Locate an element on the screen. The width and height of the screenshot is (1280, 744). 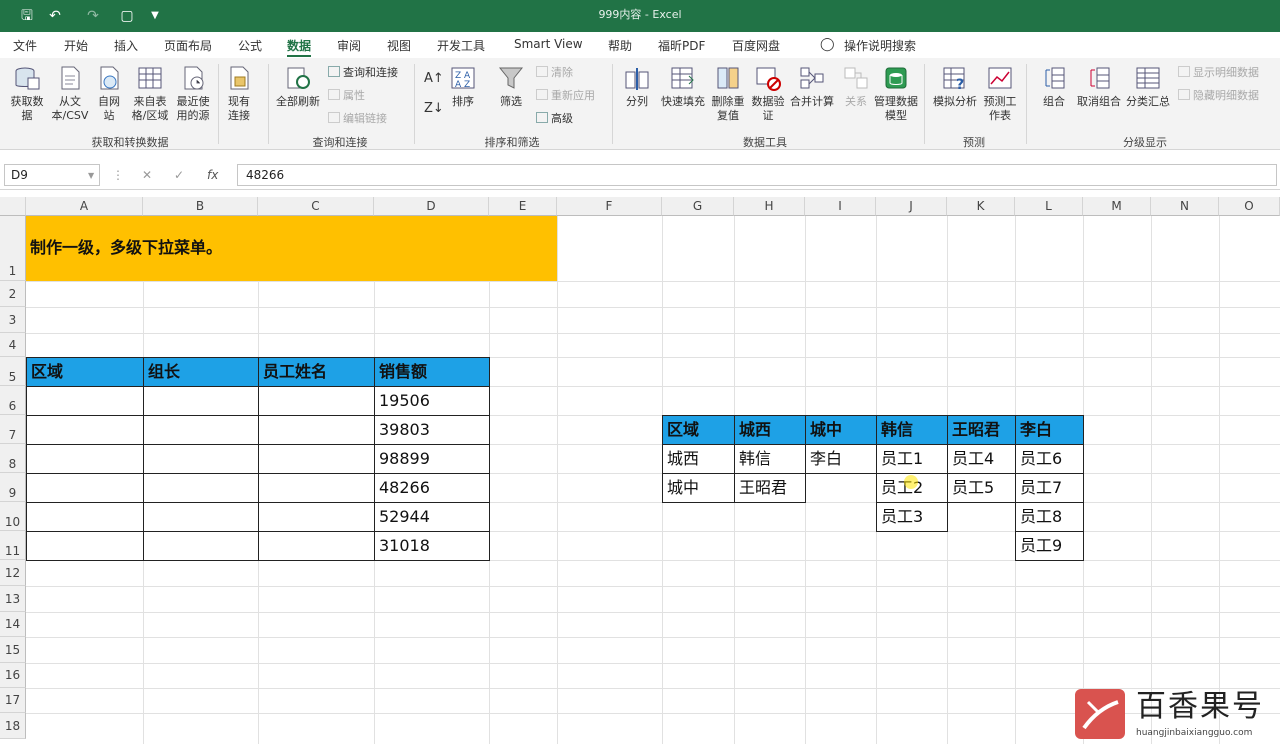
row-header: 3 is located at coordinates (13, 320).